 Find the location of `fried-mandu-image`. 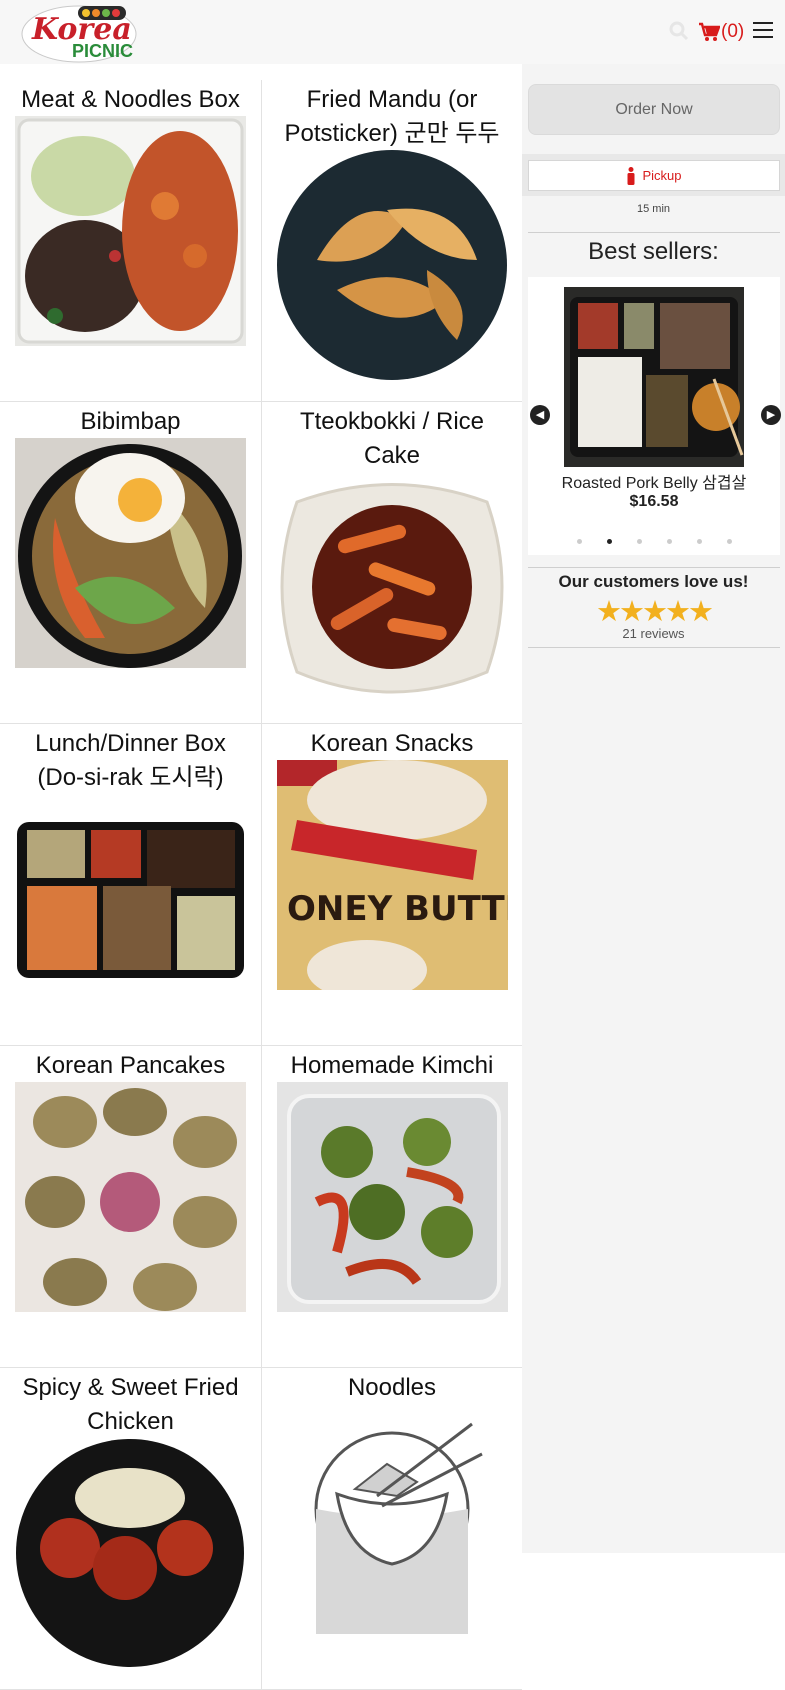

fried-mandu-image is located at coordinates (392, 265).